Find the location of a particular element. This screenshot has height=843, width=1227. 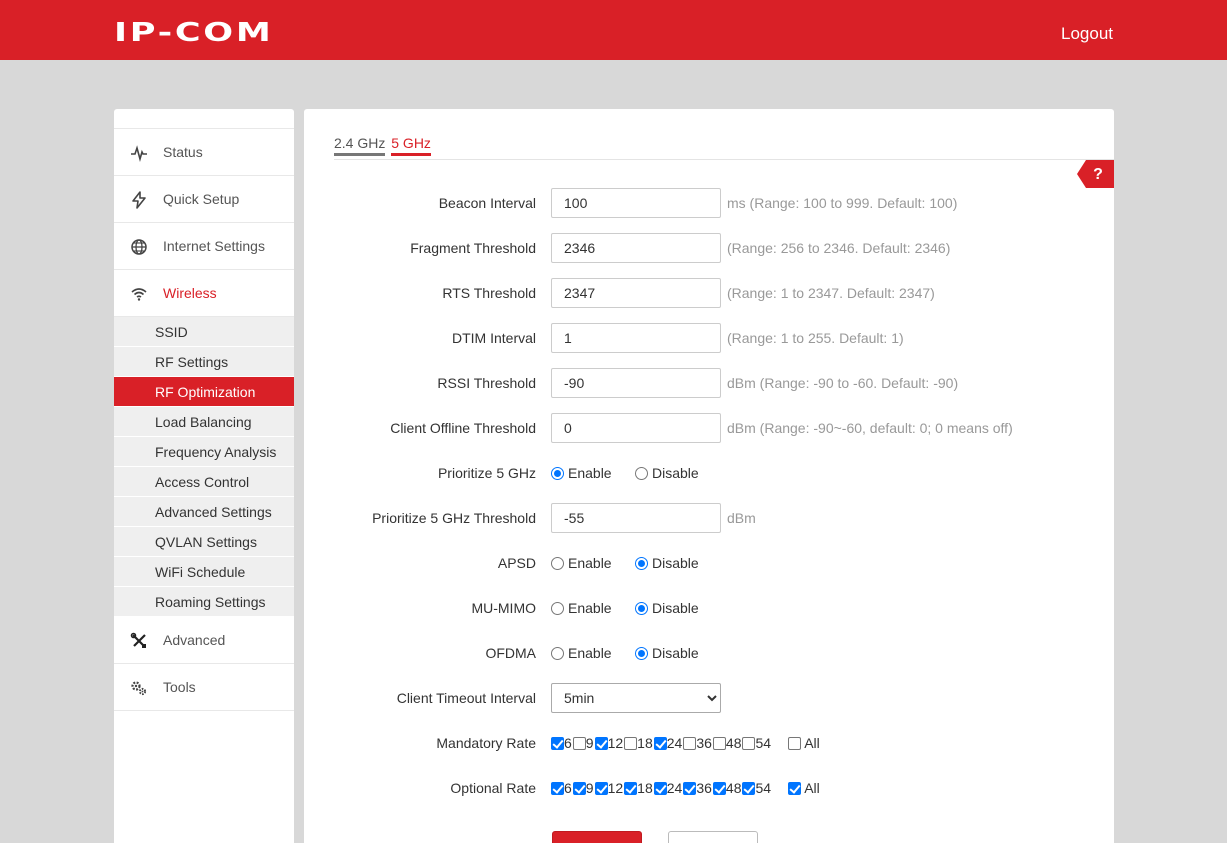

sidebar-sub-roaming-settings: Roaming Settings is located at coordinates (204, 602).